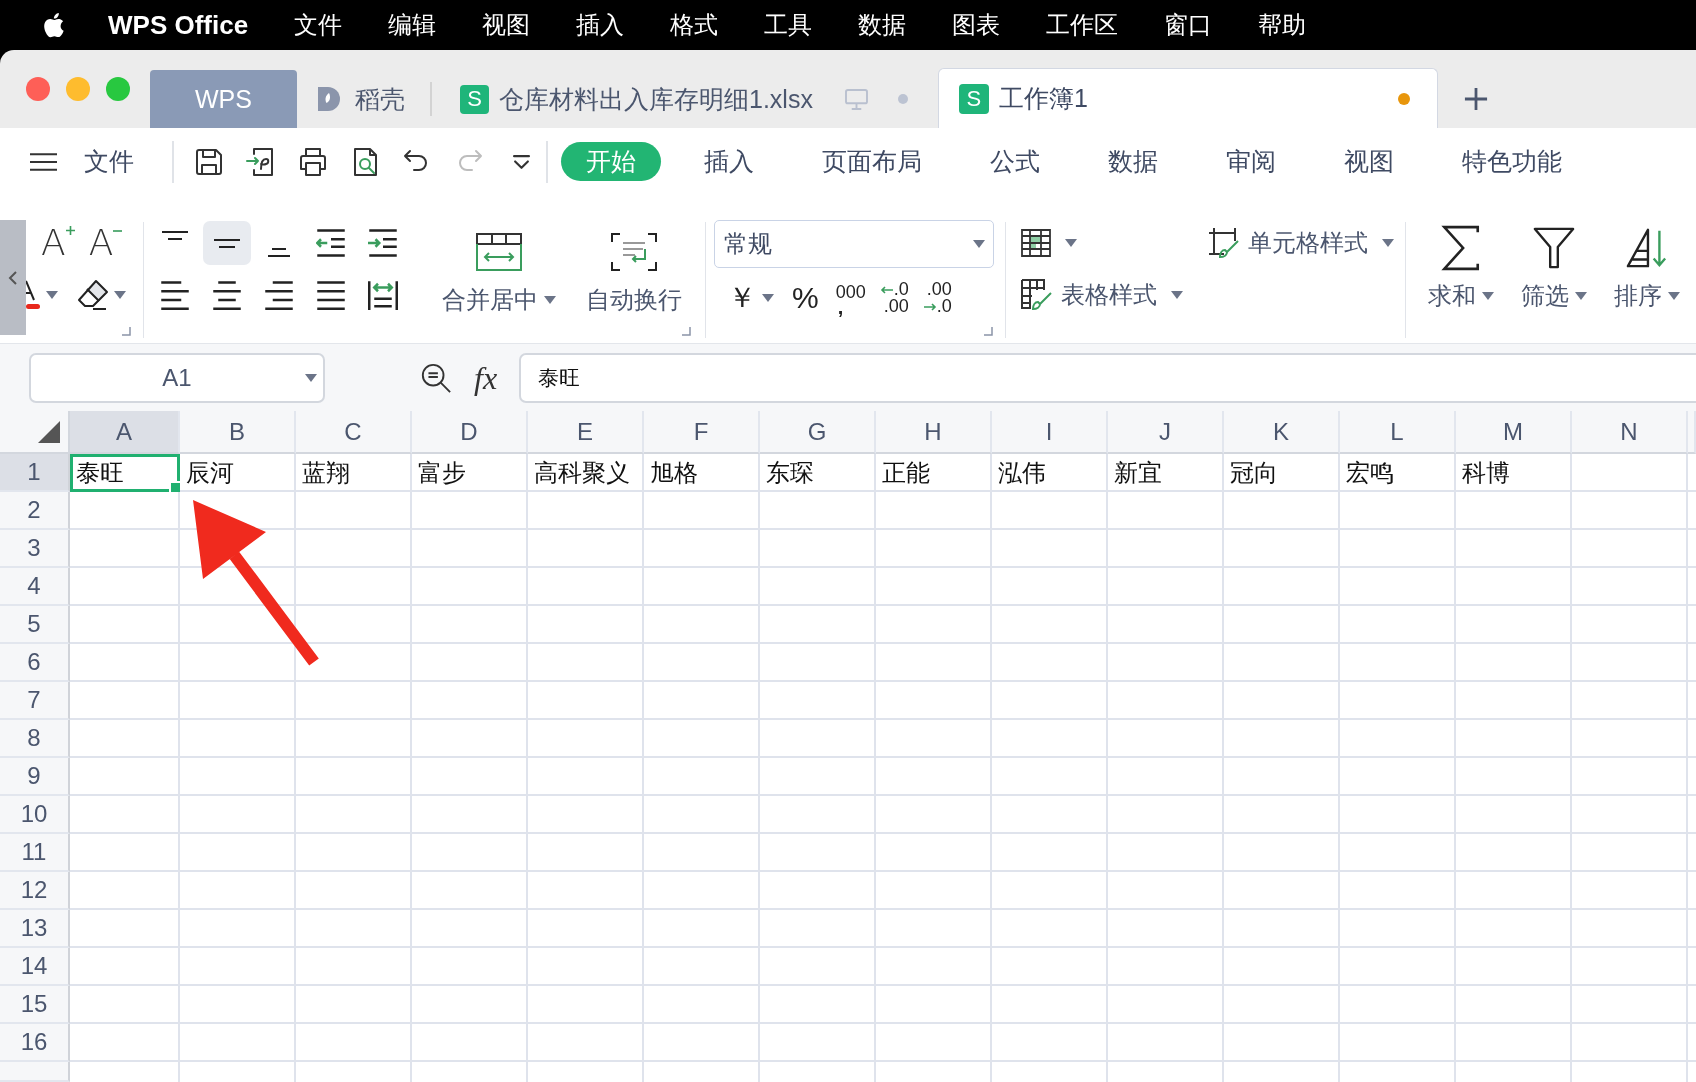  Describe the element at coordinates (702, 432) in the screenshot. I see `column-header: F` at that location.